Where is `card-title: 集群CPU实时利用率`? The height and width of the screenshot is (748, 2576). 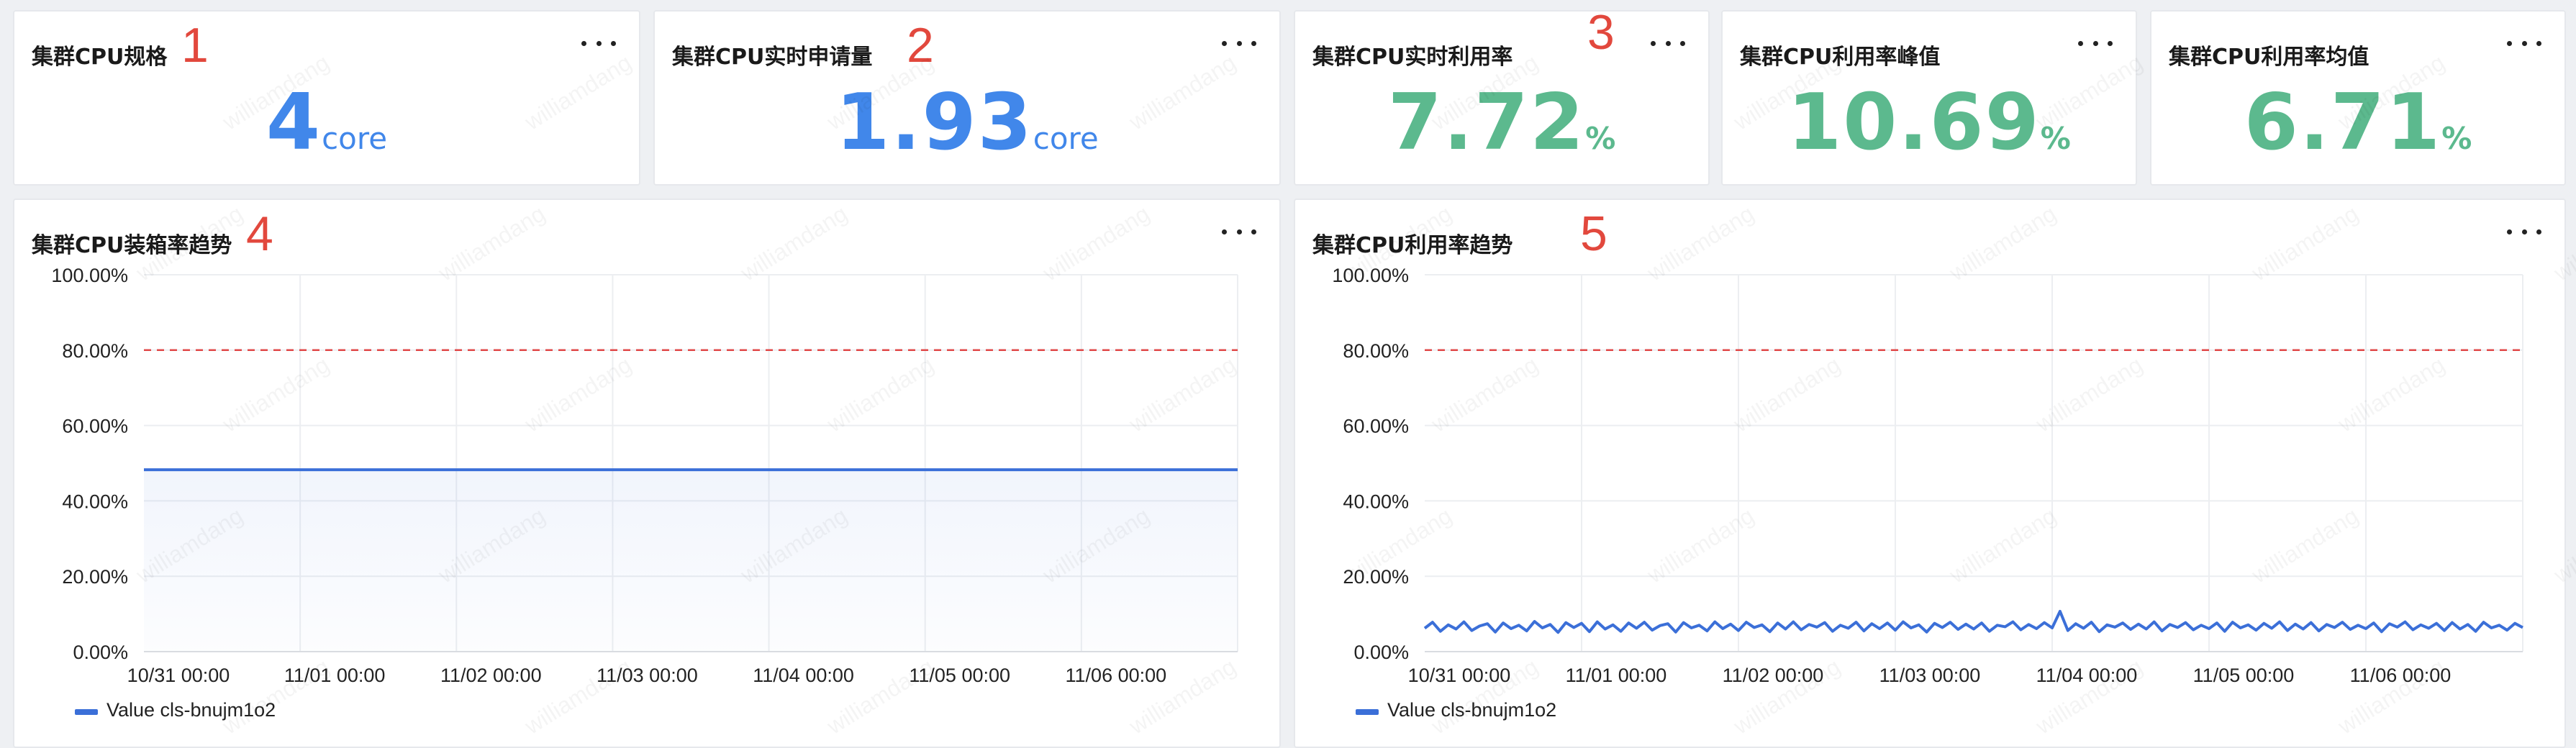
card-title: 集群CPU实时利用率 is located at coordinates (1412, 58).